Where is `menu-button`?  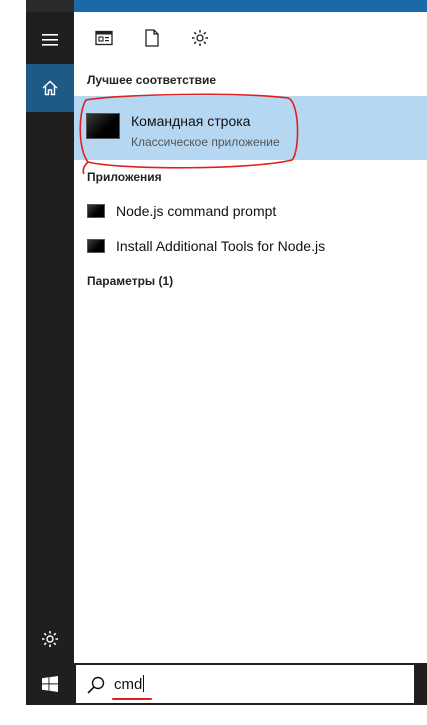 menu-button is located at coordinates (50, 40).